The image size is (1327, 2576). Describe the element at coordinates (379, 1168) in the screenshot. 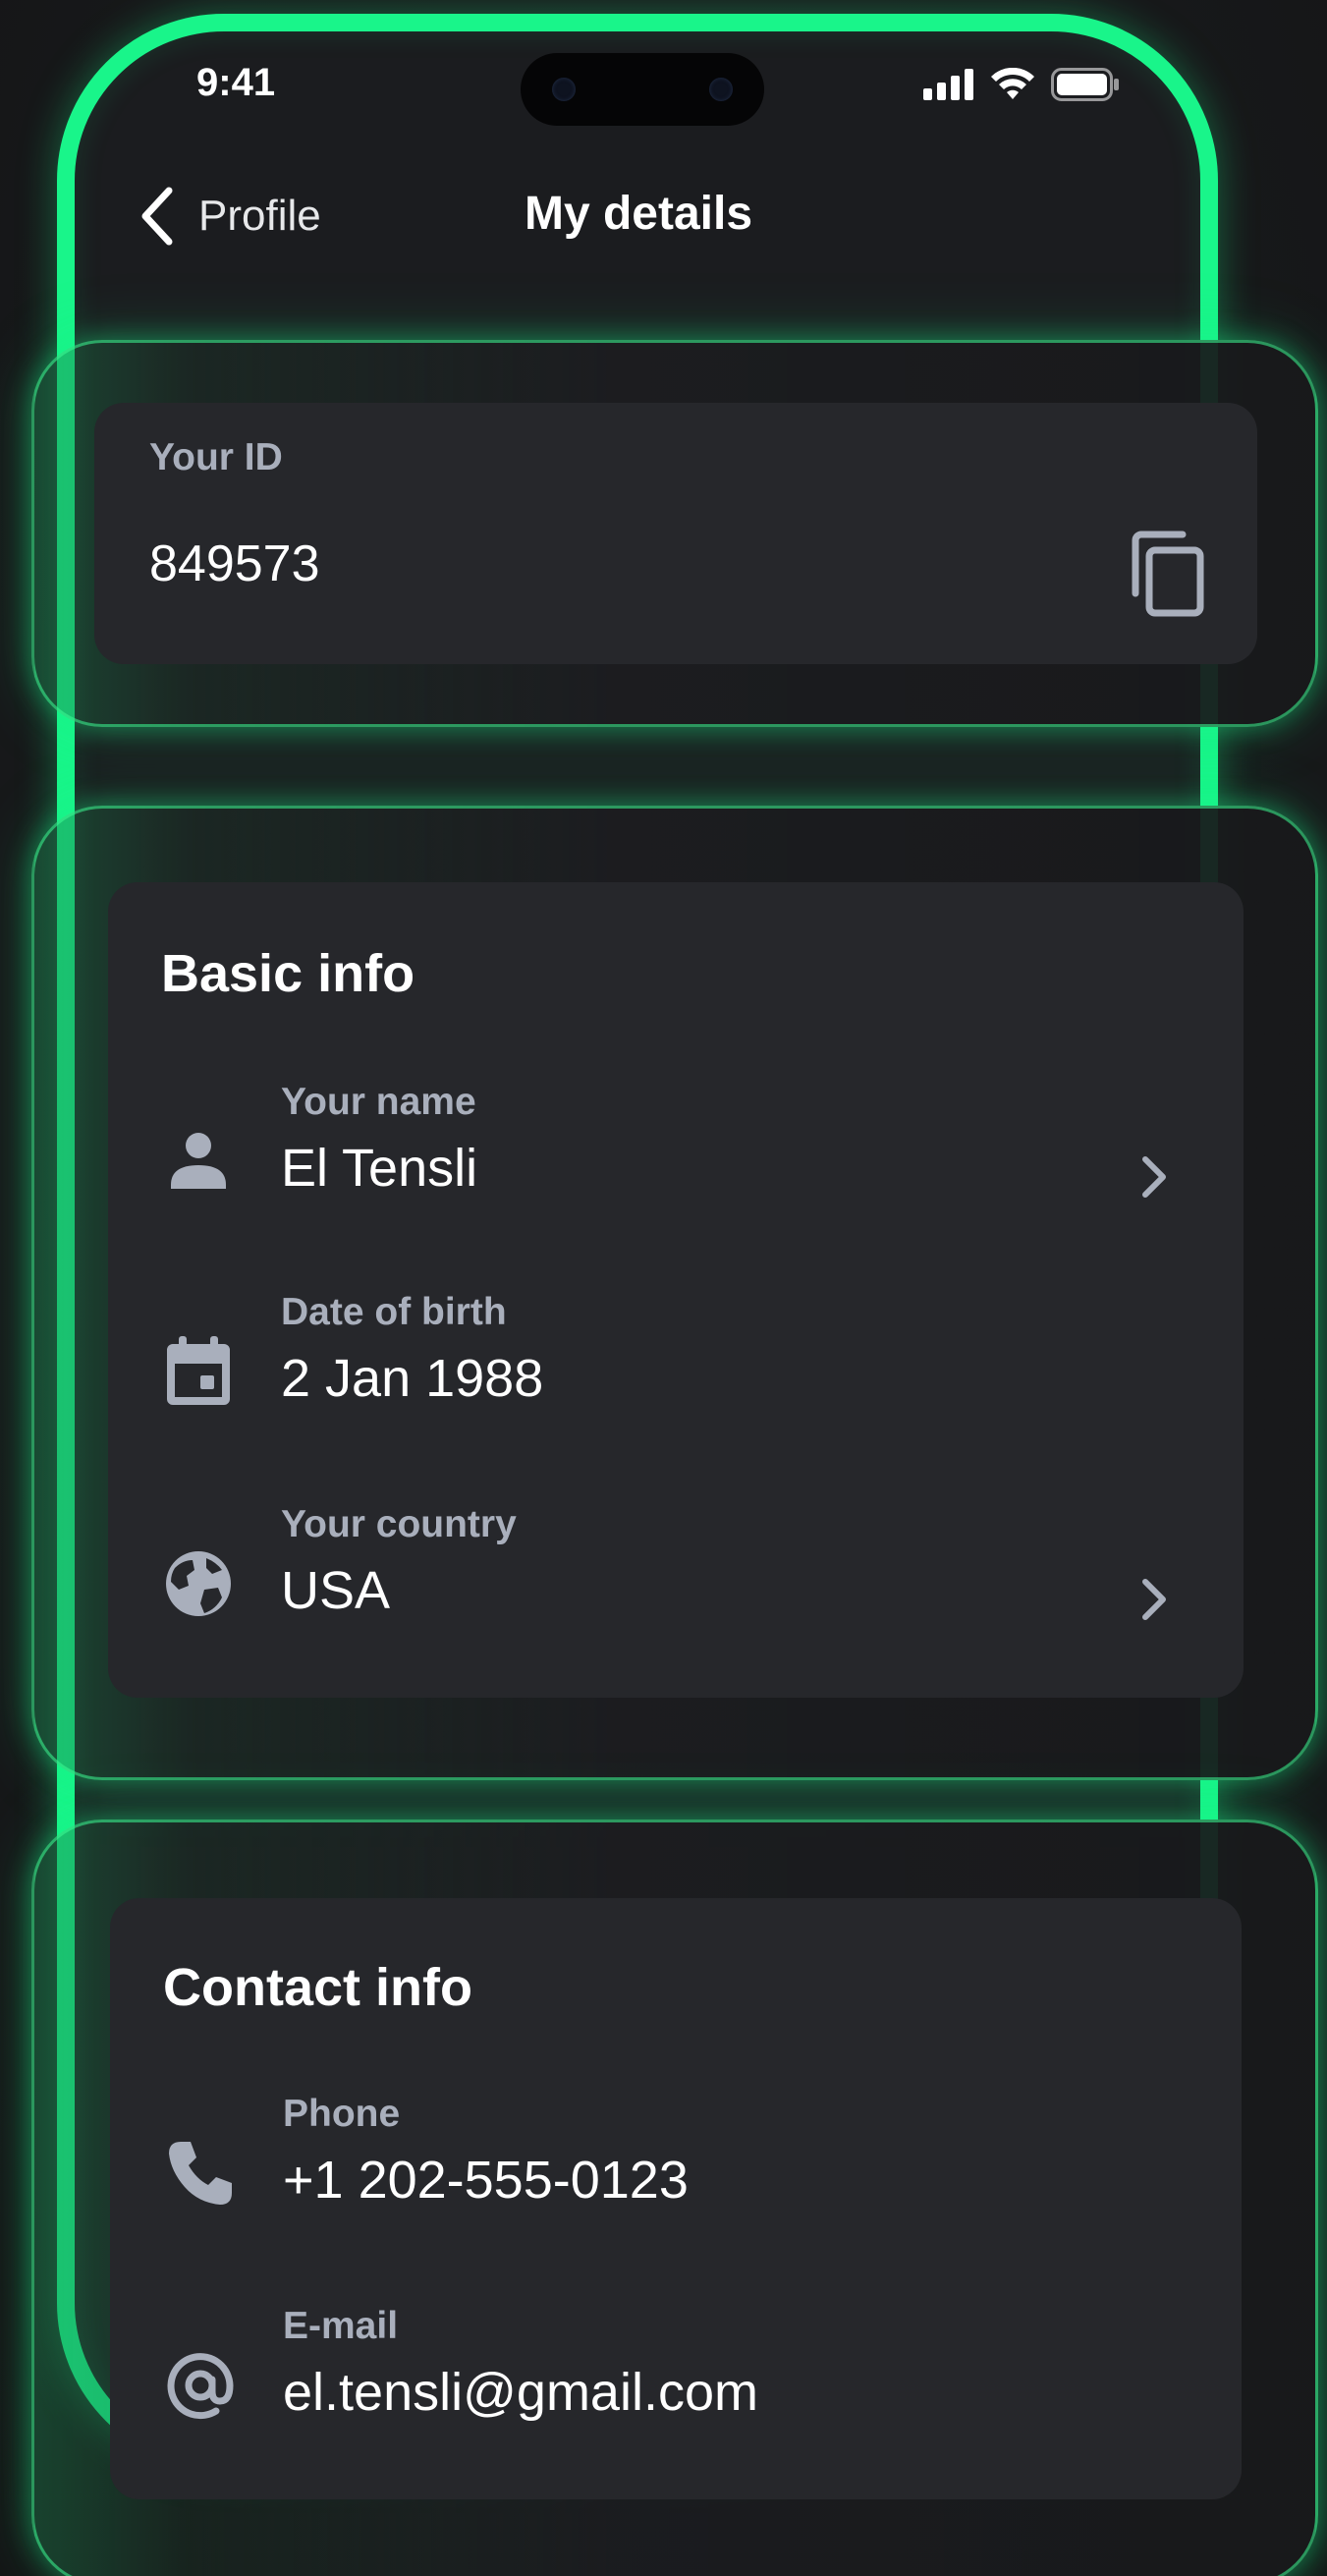

I see `name-value: El Tensli` at that location.